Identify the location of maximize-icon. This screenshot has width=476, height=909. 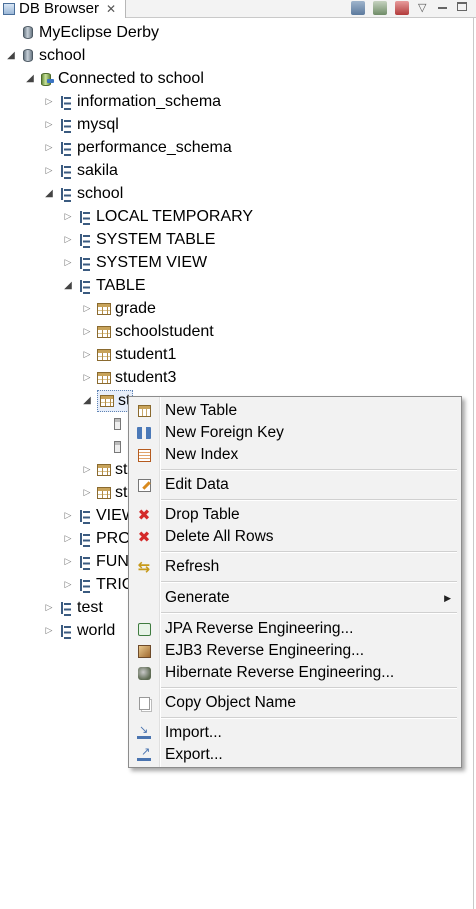
(462, 6).